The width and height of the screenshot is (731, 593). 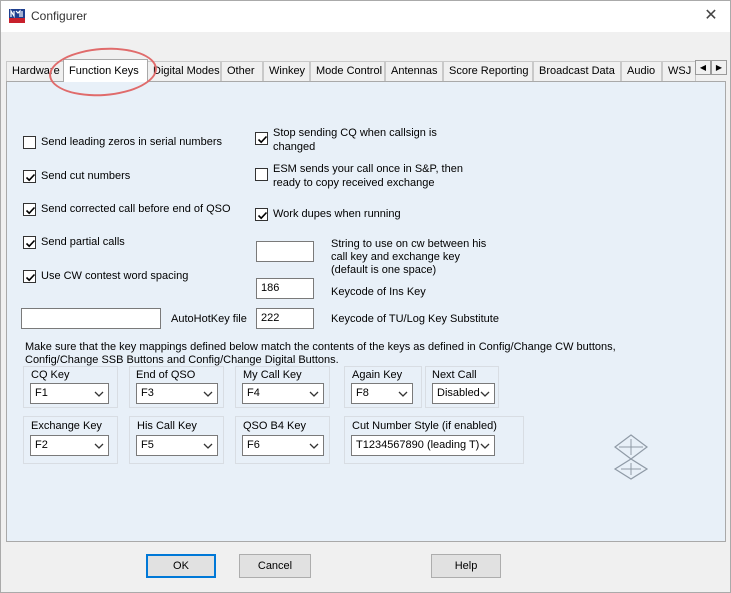 What do you see at coordinates (131, 142) in the screenshot?
I see `chk-label: Send leading zeros in serial numbers` at bounding box center [131, 142].